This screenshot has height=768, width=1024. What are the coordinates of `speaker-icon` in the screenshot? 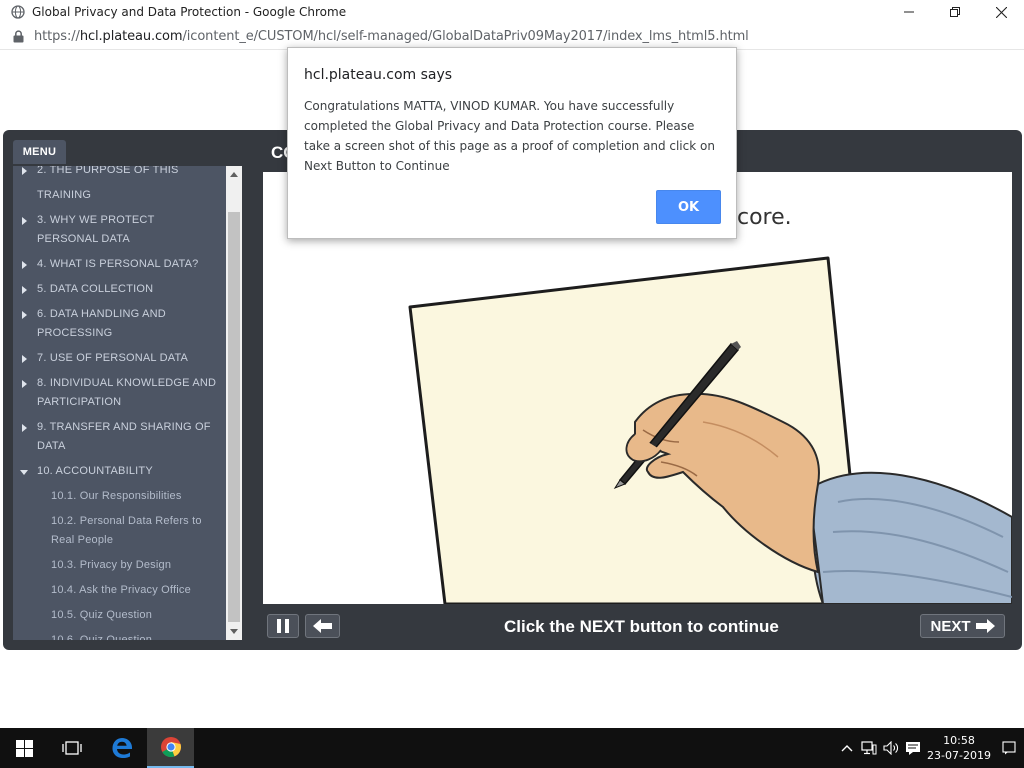 It's located at (890, 748).